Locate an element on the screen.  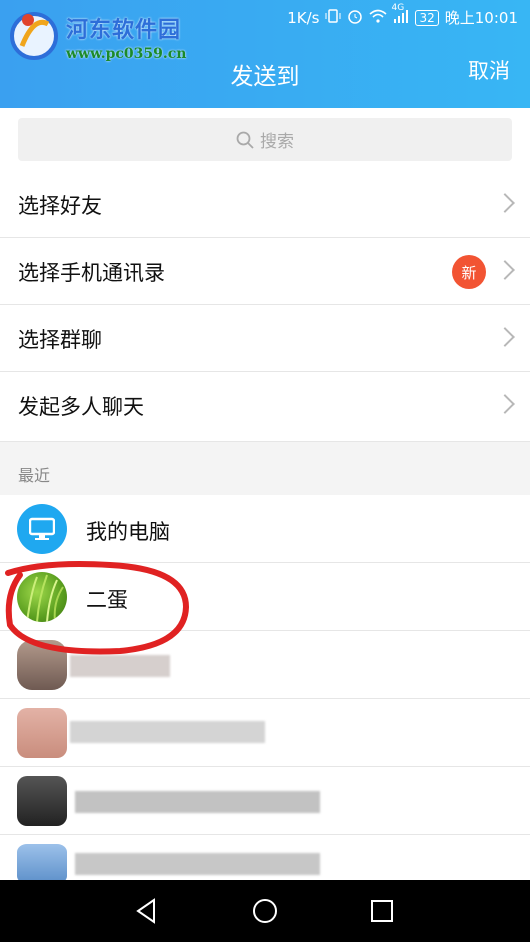
menu-item-start-multi-chat: 发起多人聊天 is located at coordinates (265, 407).